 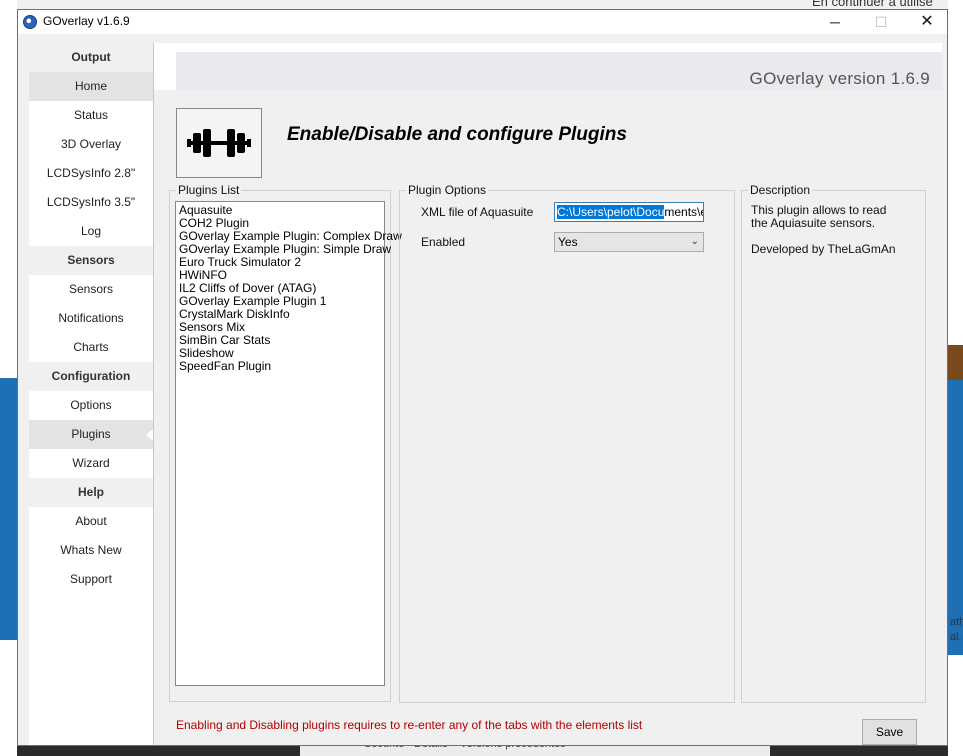 I want to click on enabled-label: Enabled, so click(x=443, y=242).